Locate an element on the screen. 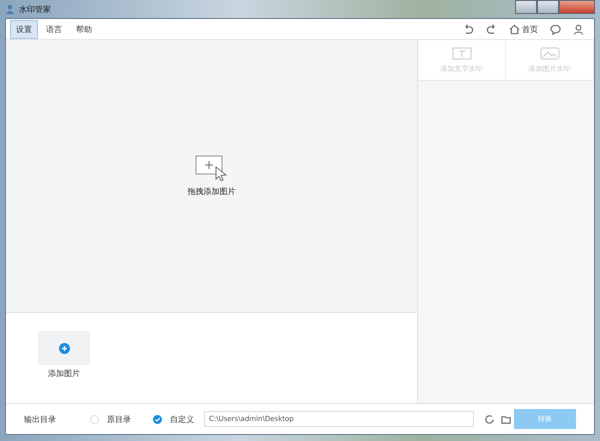 The image size is (600, 441). redo-icon is located at coordinates (491, 29).